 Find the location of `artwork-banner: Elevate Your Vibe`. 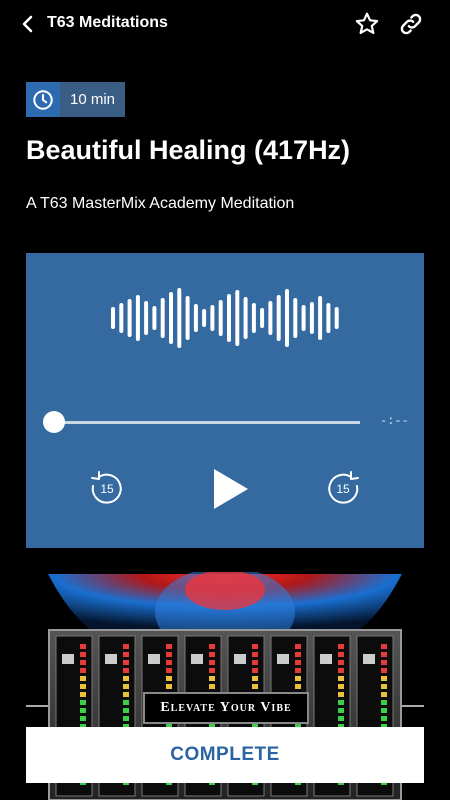

artwork-banner: Elevate Your Vibe is located at coordinates (226, 708).